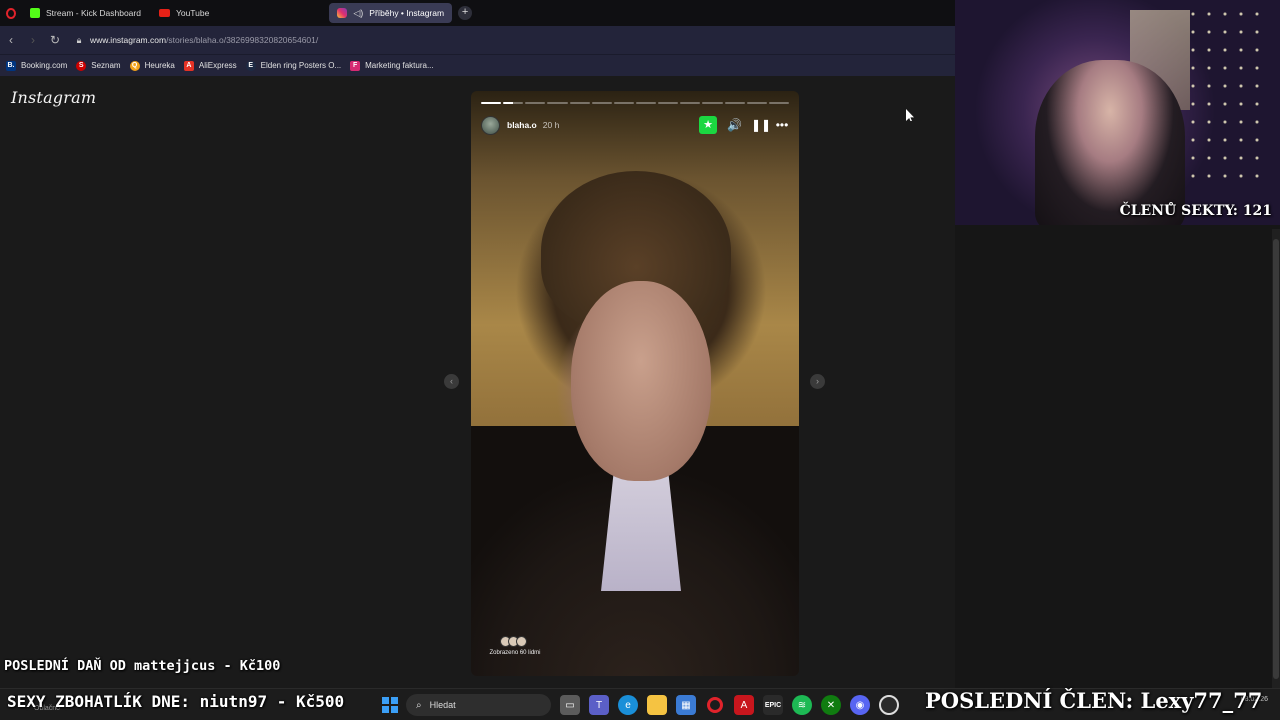 This screenshot has height=720, width=1280. What do you see at coordinates (188, 65) in the screenshot?
I see `aliexpress-icon: A` at bounding box center [188, 65].